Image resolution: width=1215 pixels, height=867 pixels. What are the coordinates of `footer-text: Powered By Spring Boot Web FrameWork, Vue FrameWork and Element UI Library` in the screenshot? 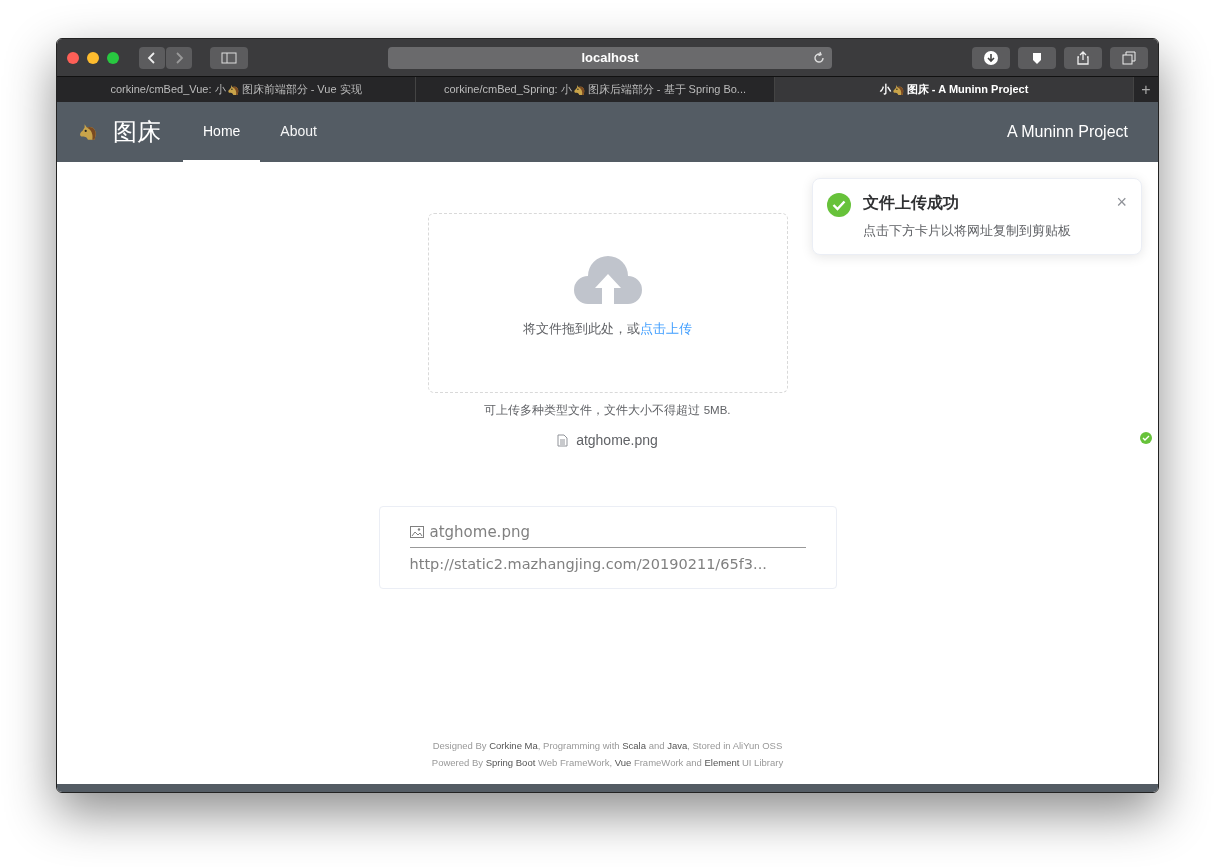 It's located at (607, 762).